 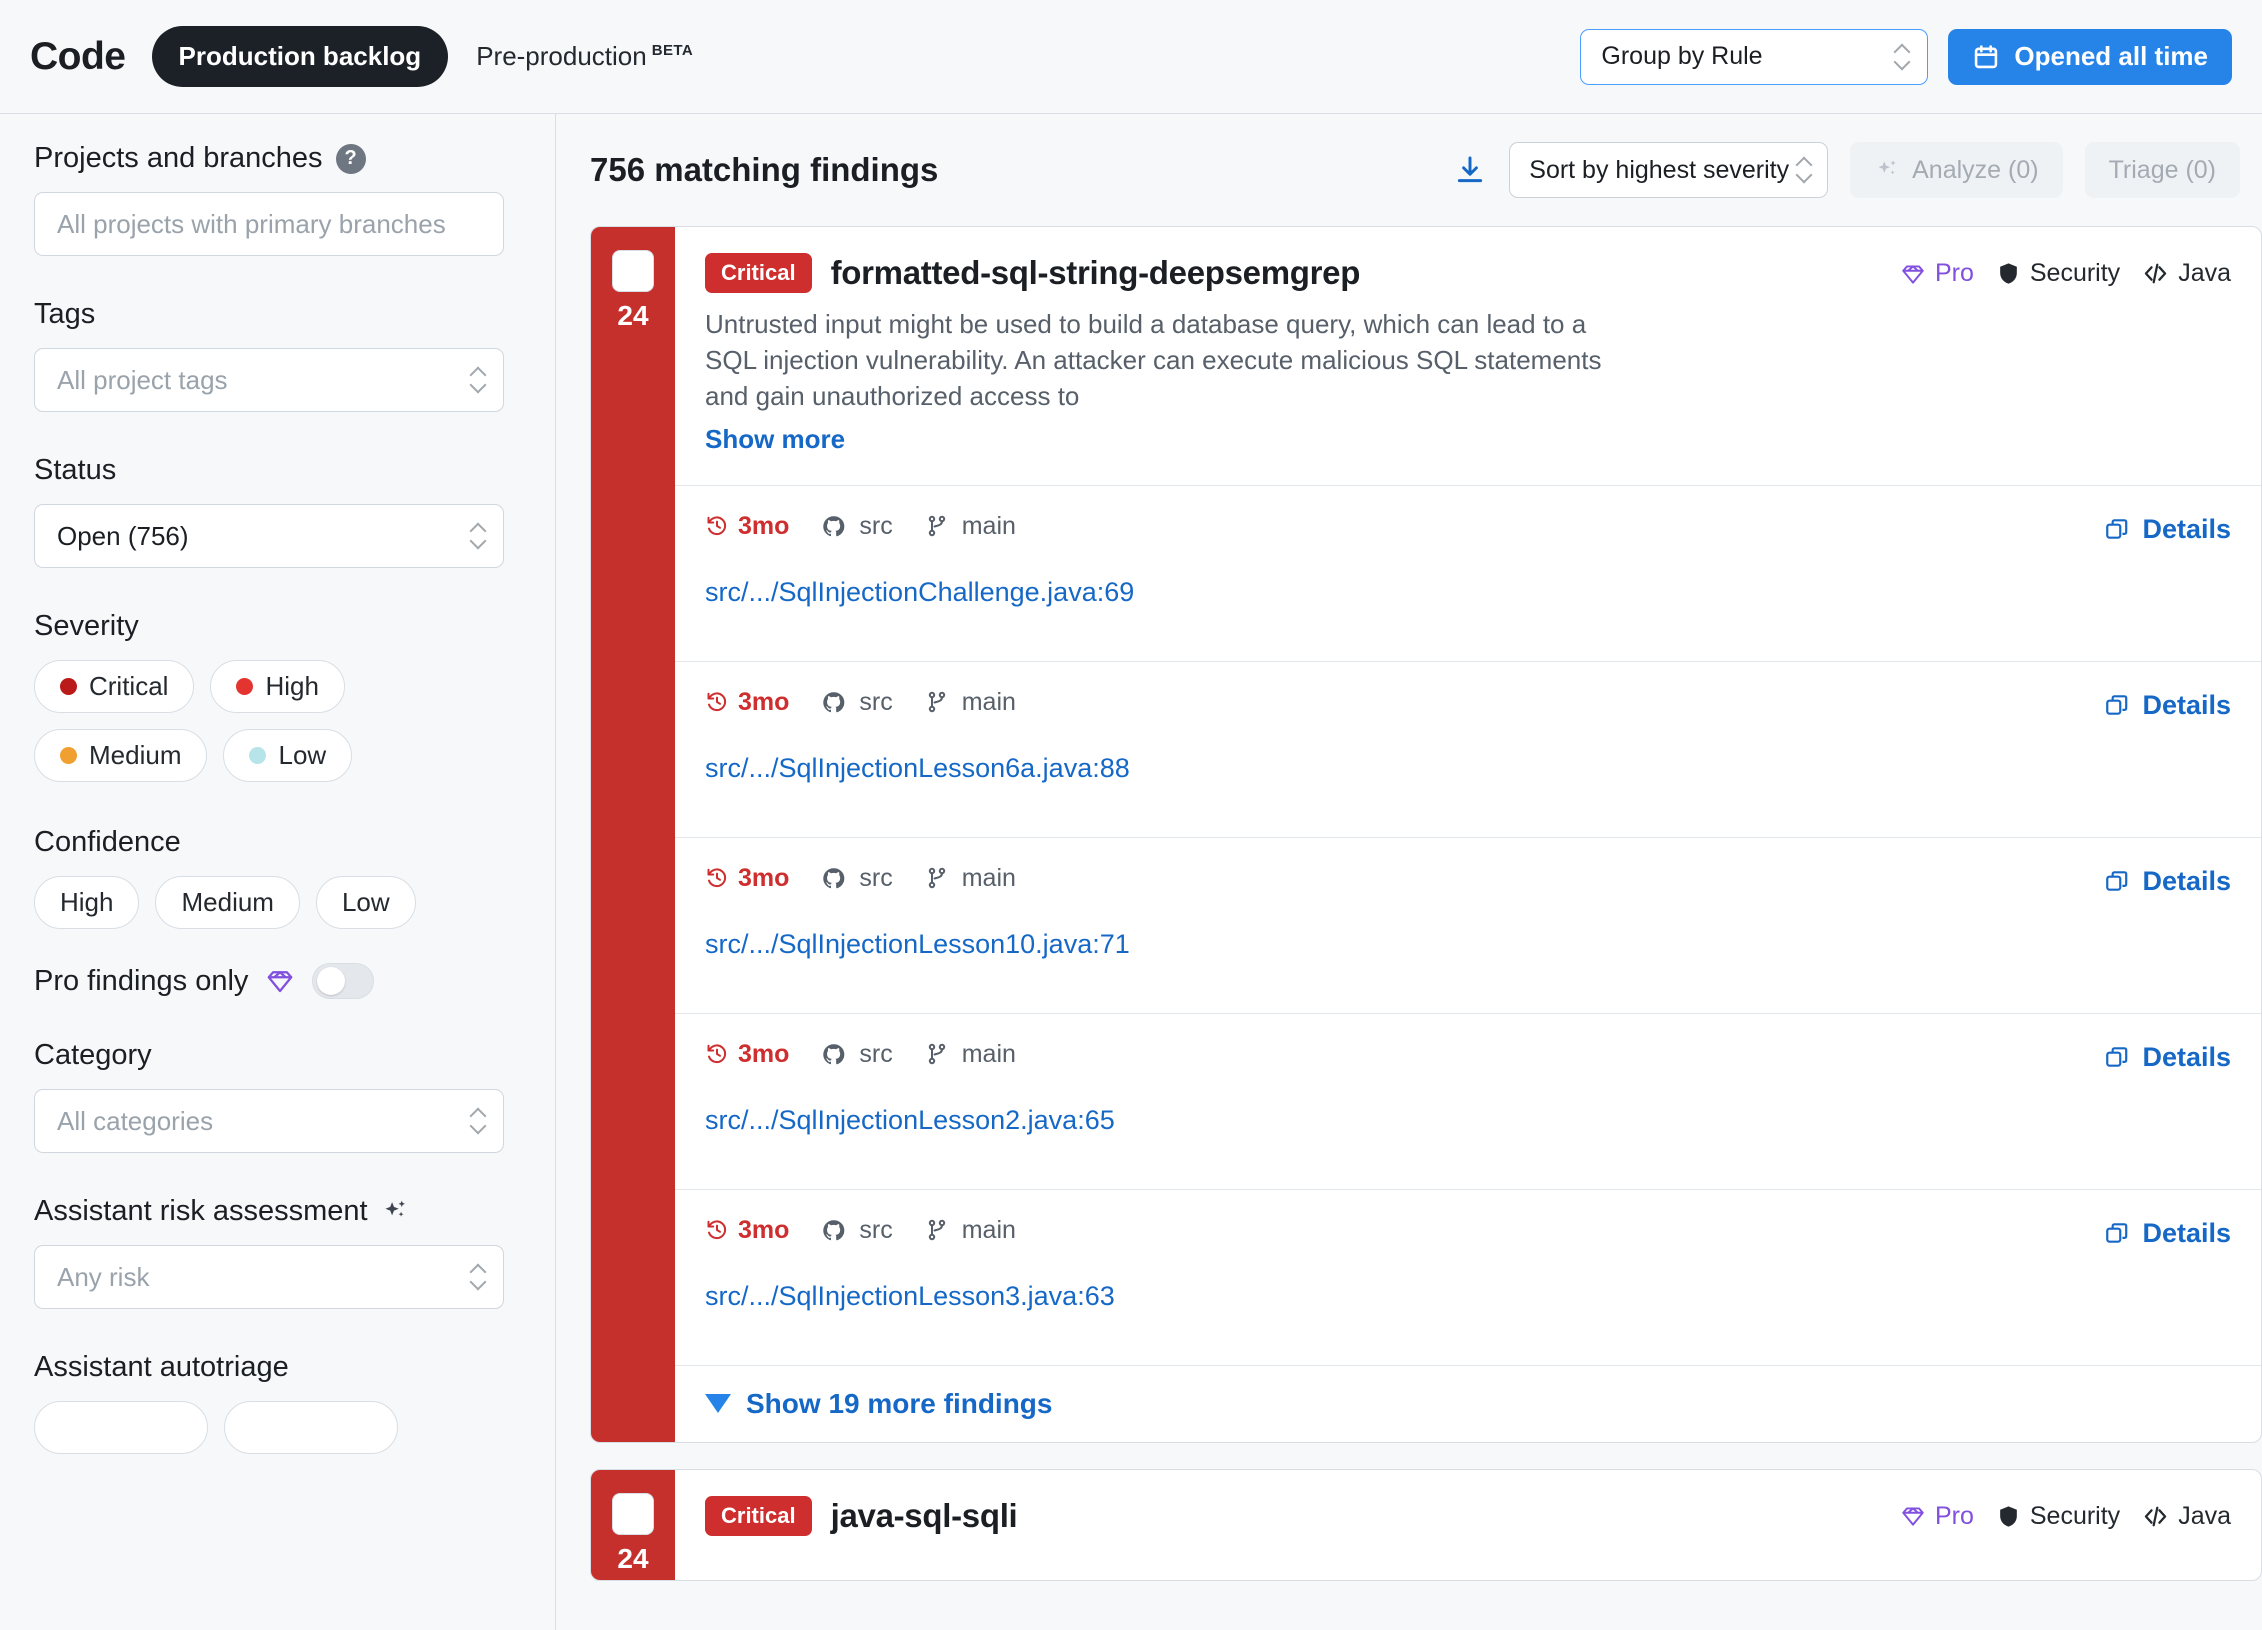 I want to click on github-icon, so click(x=833, y=1230).